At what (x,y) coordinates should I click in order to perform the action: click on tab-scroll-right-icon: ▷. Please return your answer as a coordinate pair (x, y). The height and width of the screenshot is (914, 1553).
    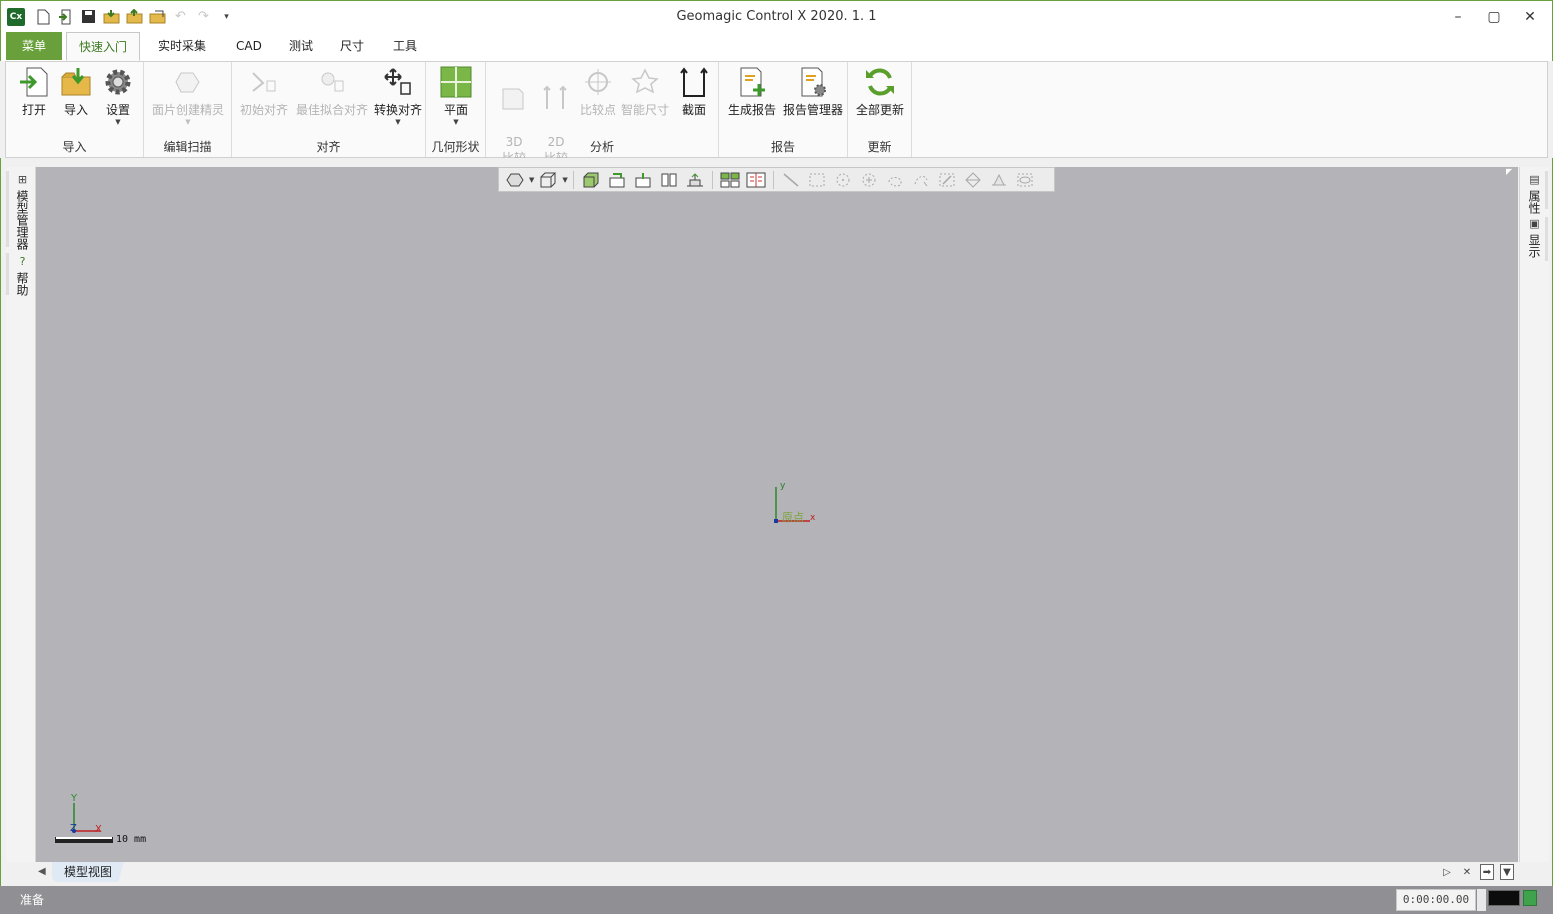
    Looking at the image, I should click on (1447, 872).